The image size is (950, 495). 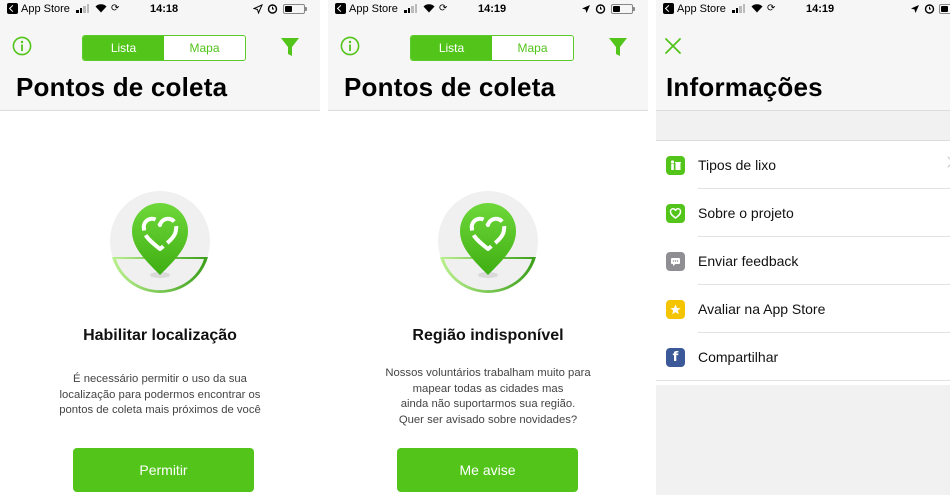 I want to click on headline: Habilitar localização, so click(x=160, y=335).